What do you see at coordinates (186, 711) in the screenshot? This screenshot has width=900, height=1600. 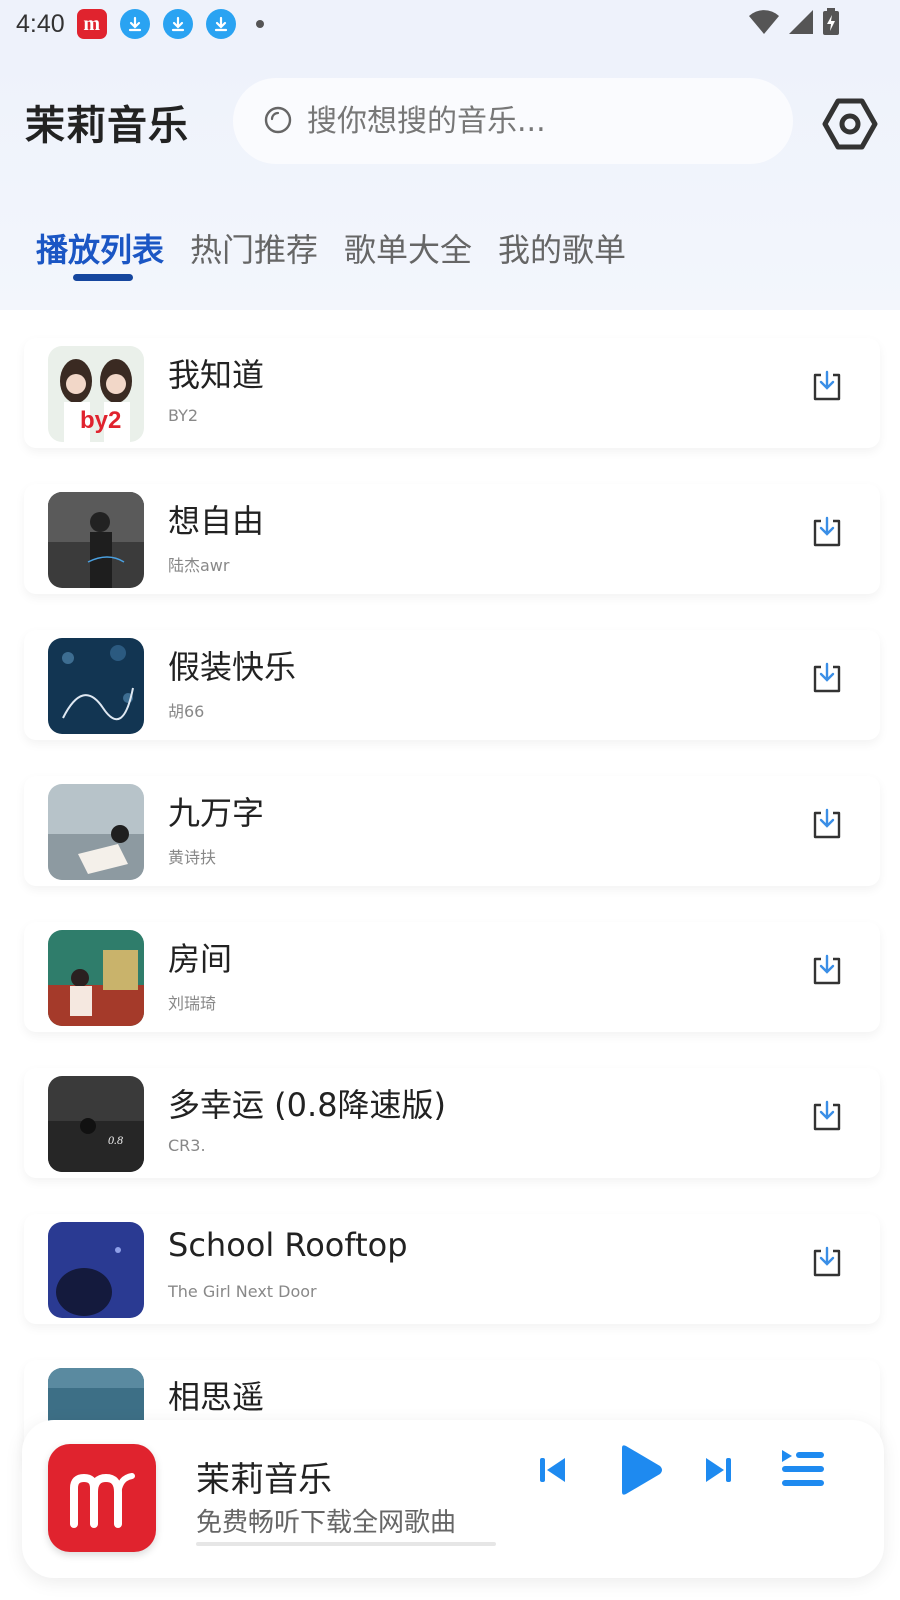 I see `song-artist: 胡66` at bounding box center [186, 711].